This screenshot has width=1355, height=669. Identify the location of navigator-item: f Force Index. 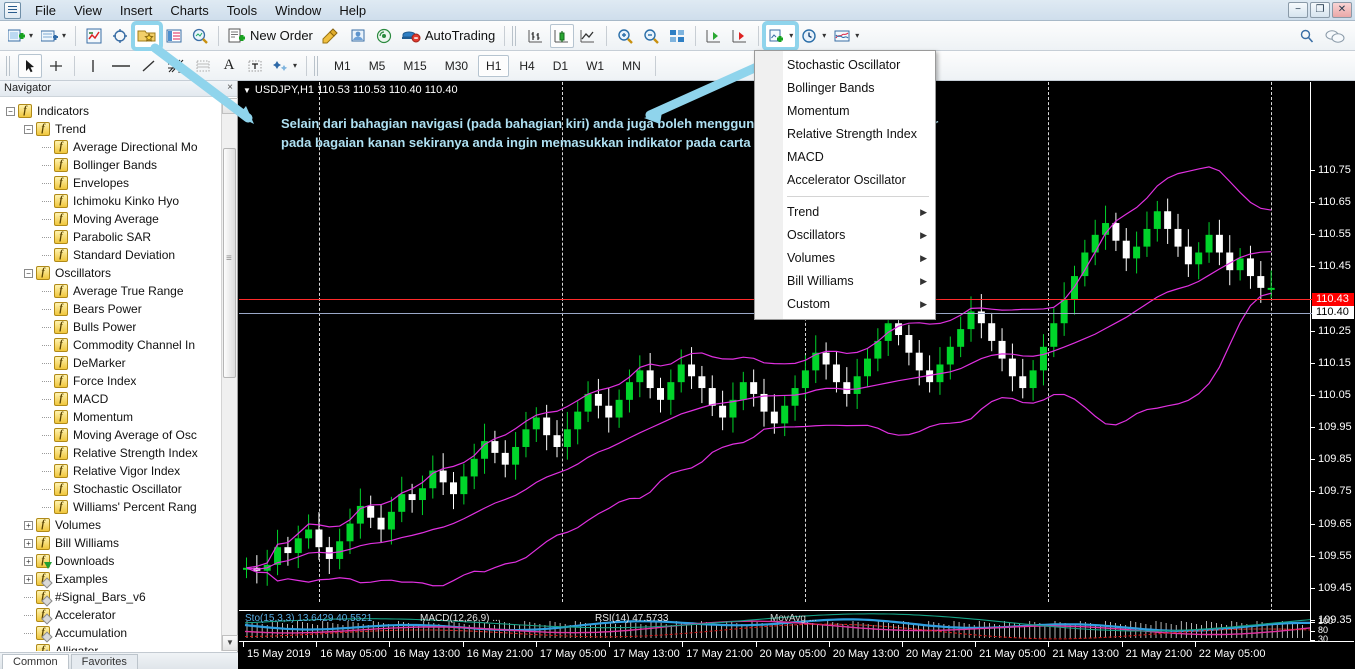
(111, 381).